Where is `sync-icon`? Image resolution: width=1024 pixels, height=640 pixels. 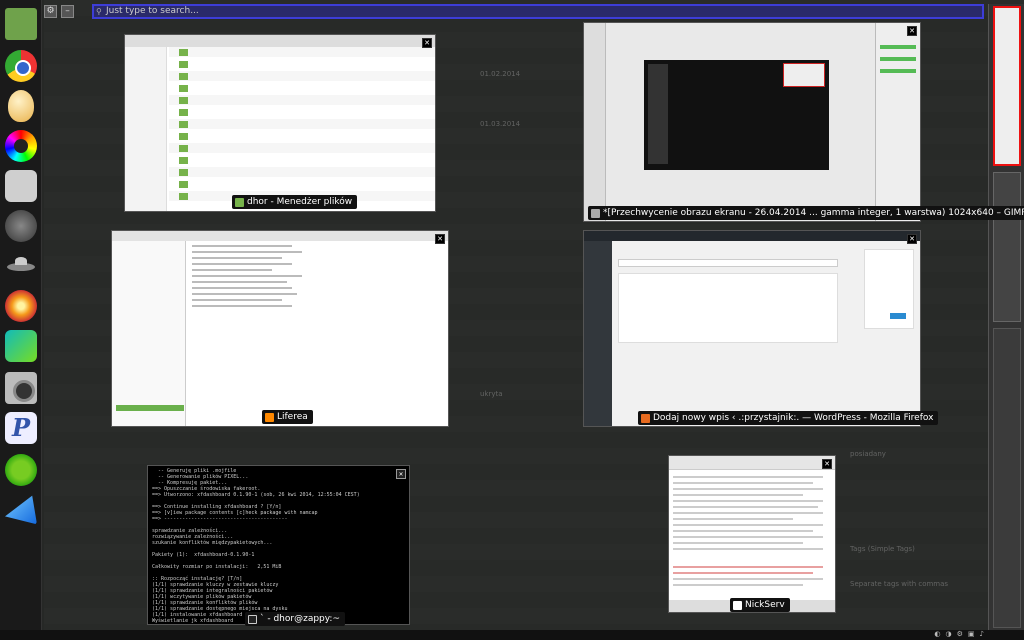
sync-icon is located at coordinates (21, 470).